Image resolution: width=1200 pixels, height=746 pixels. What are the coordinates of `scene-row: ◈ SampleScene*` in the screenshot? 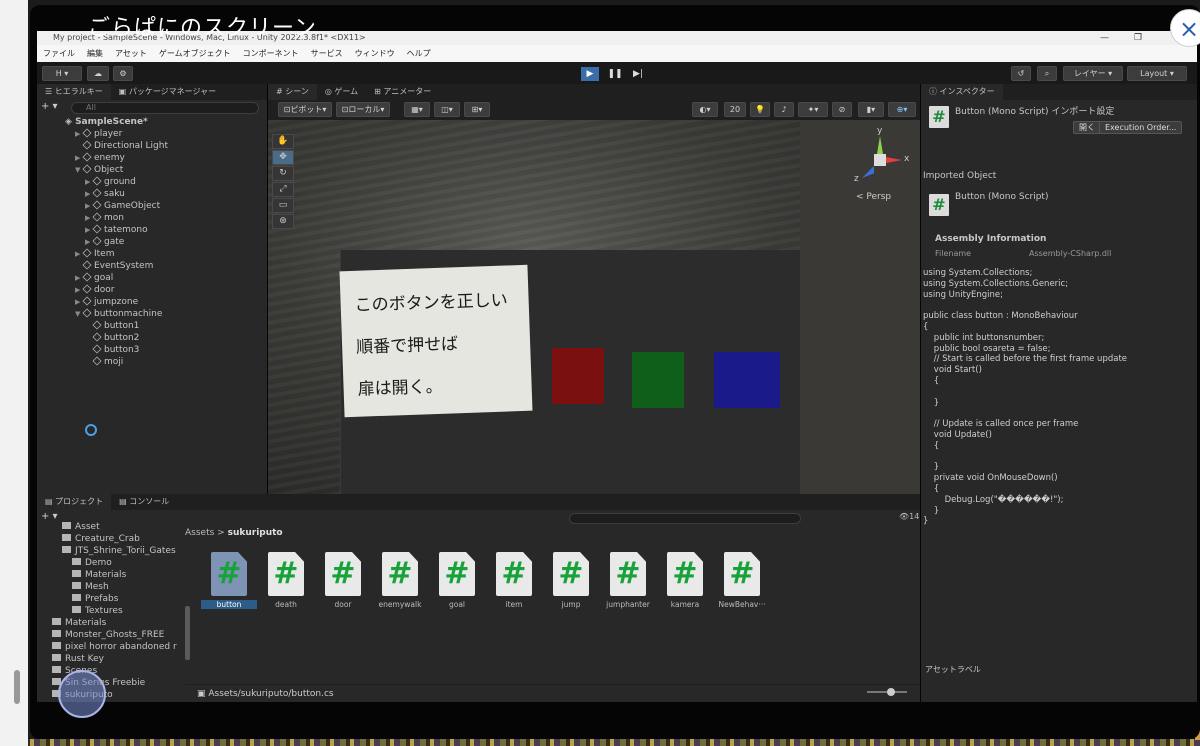 It's located at (106, 122).